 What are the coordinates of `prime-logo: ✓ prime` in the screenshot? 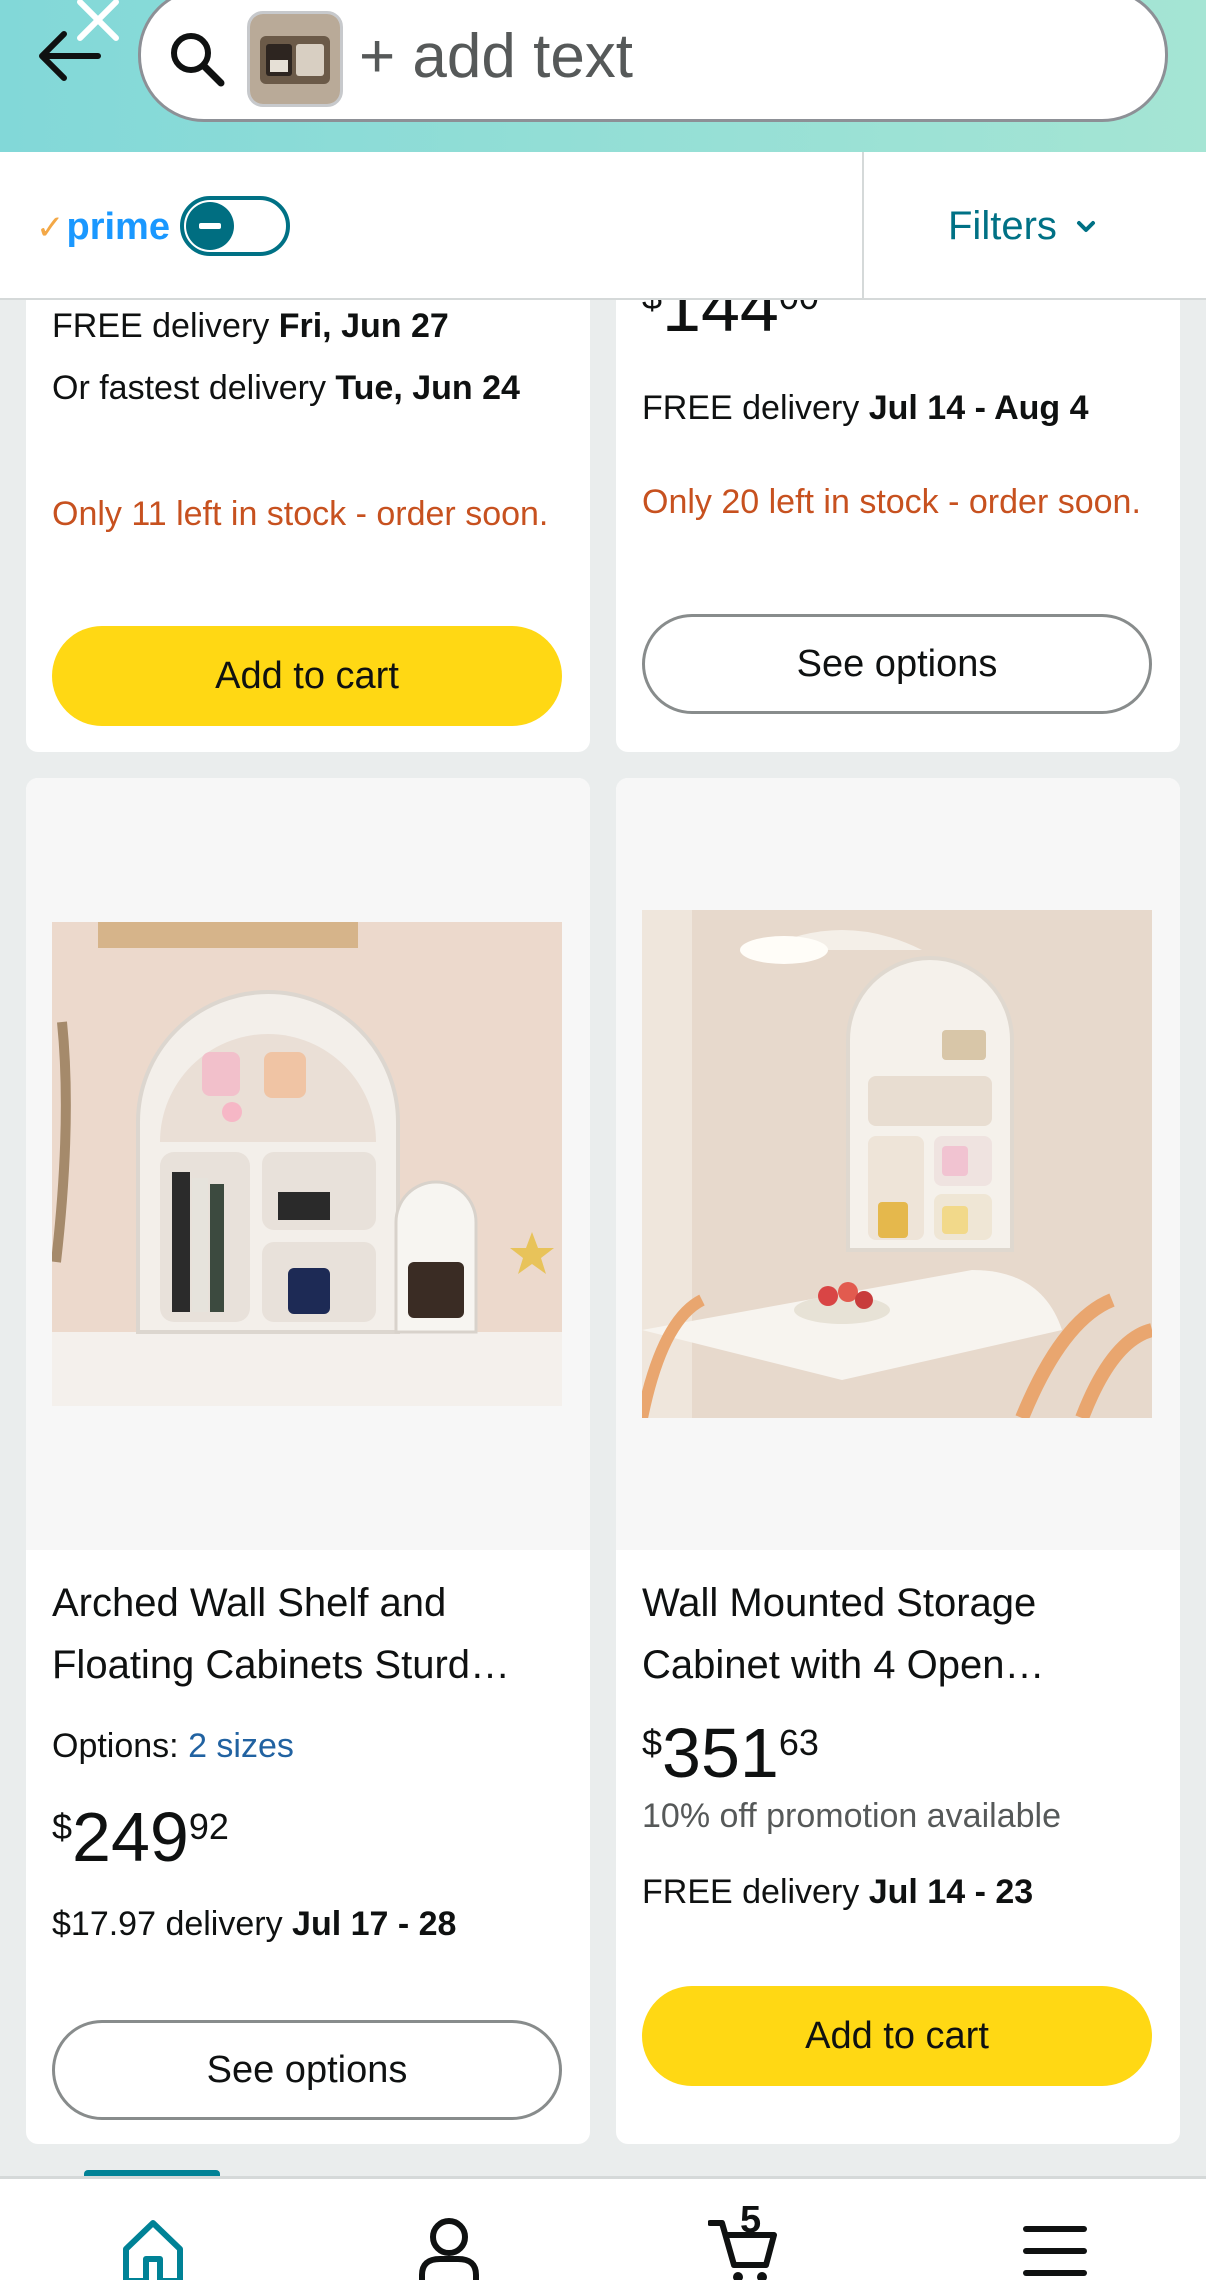 It's located at (103, 227).